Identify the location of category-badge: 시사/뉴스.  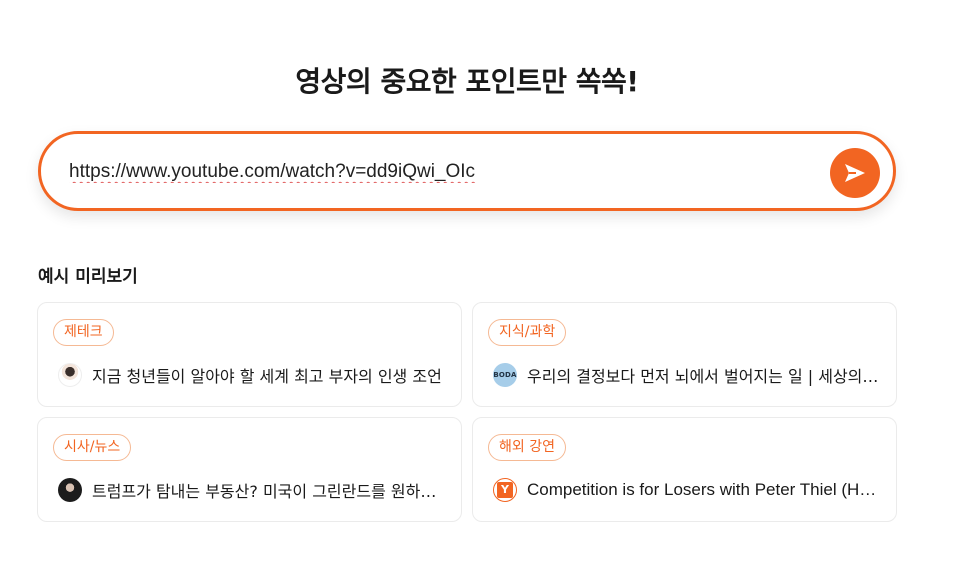
(92, 447).